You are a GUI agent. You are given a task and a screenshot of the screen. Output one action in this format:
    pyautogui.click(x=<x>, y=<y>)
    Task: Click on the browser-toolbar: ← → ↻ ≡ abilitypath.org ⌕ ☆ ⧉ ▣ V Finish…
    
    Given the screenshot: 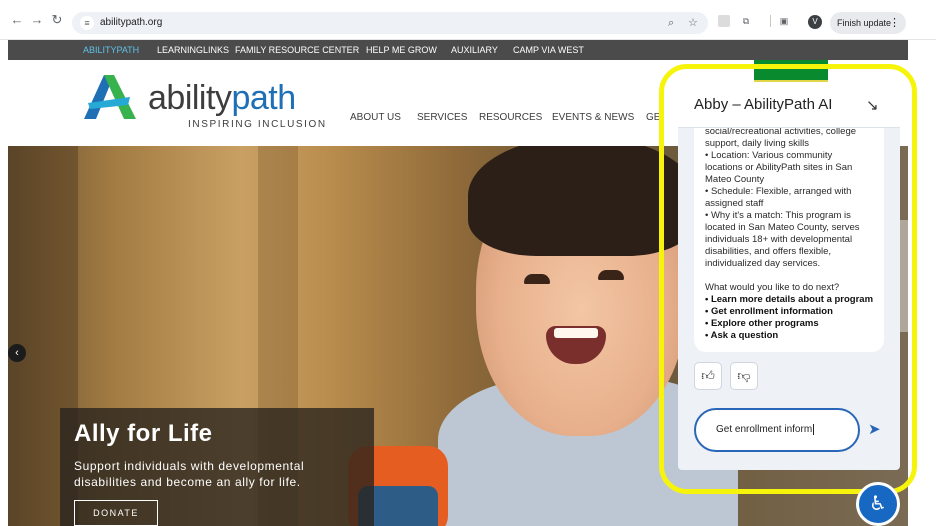 What is the action you would take?
    pyautogui.click(x=468, y=20)
    